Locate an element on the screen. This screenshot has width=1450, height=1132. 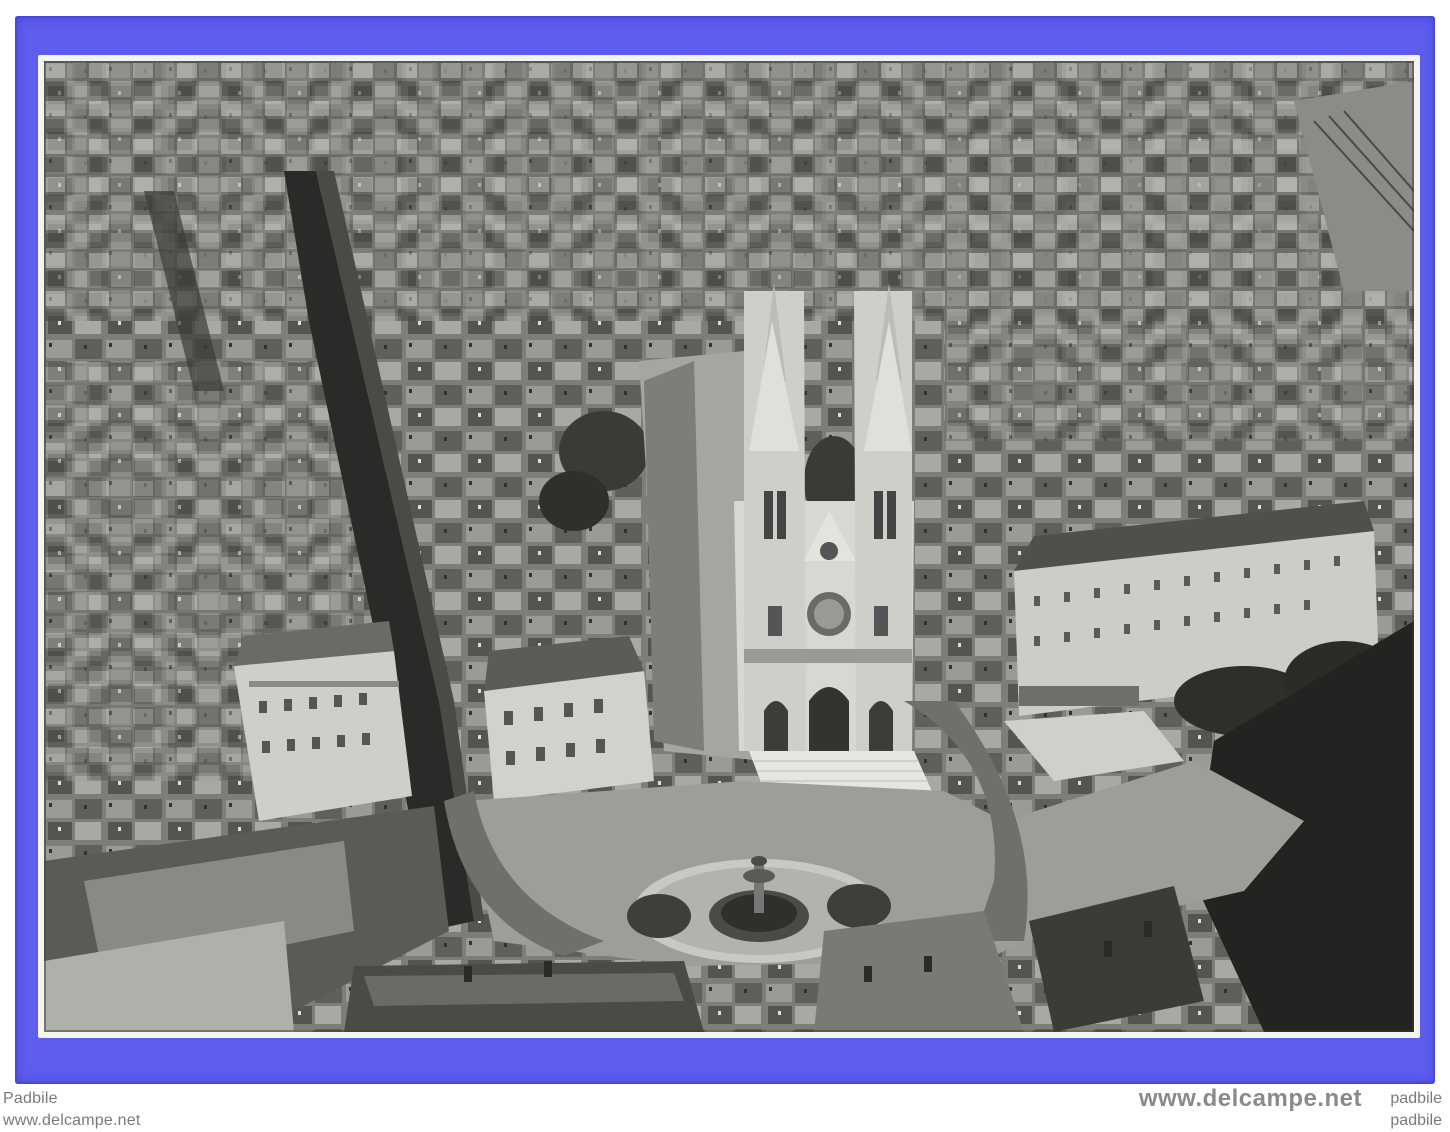
watermark-user-left: Padbile is located at coordinates (30, 1098).